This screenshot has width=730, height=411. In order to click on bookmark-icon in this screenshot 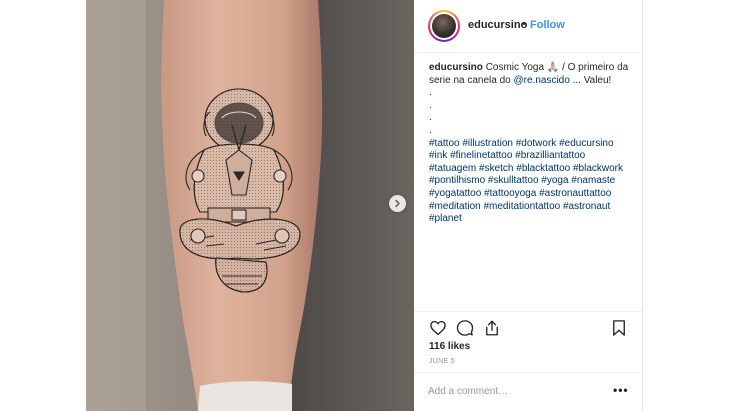, I will do `click(619, 328)`.